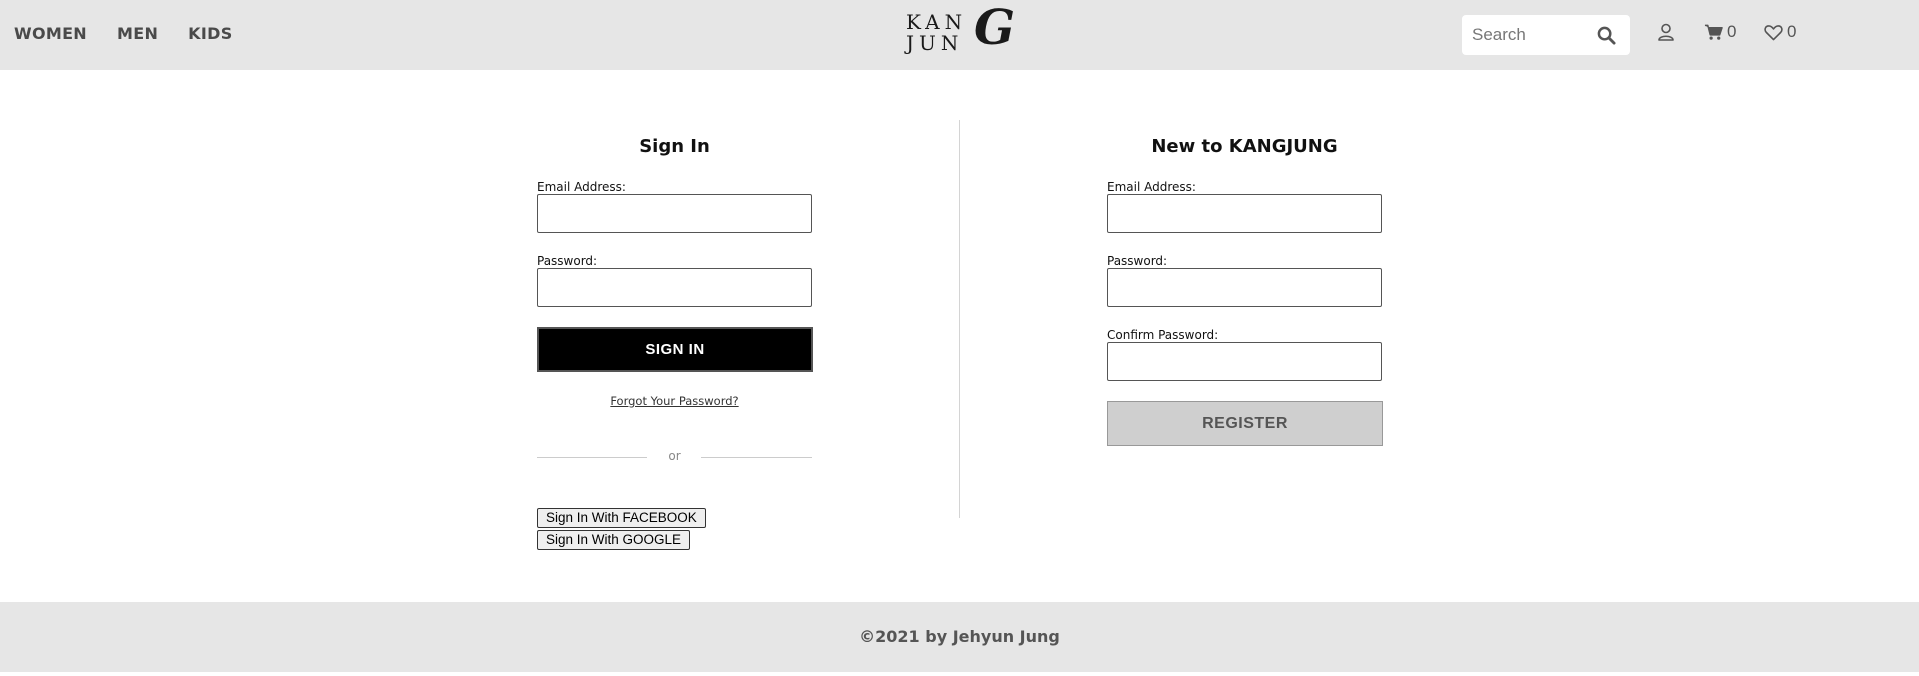 This screenshot has height=676, width=1919. I want to click on top-header: WOMEN MEN KIDS KAN JUN G Search 0 0, so click(959, 35).